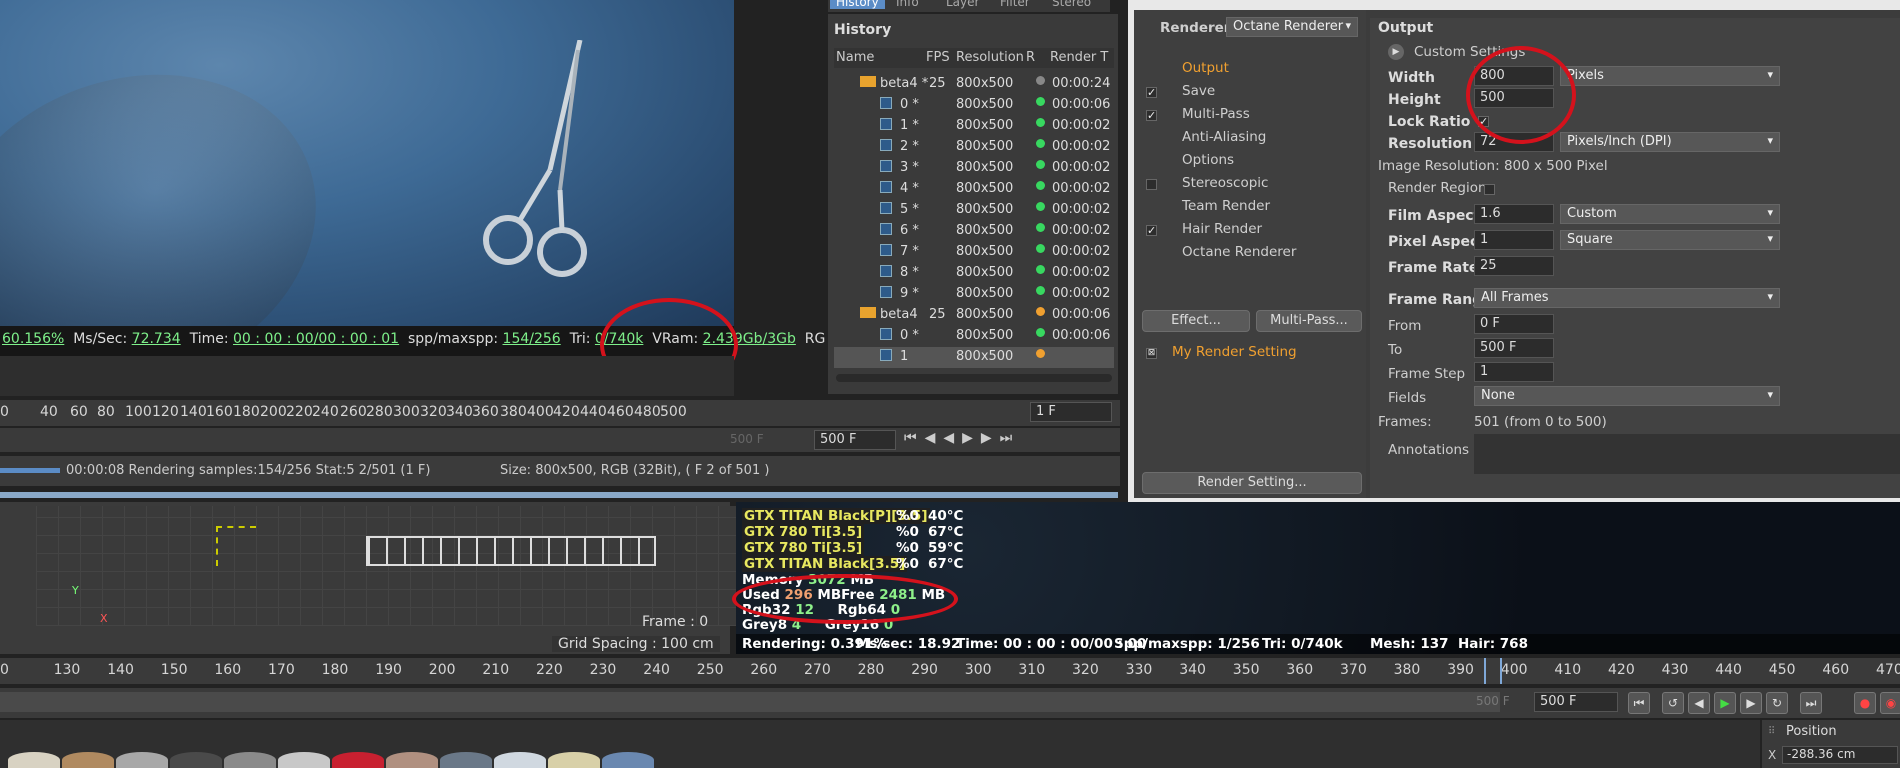 The width and height of the screenshot is (1900, 768). I want to click on prev-key-icon: ↺, so click(1673, 703).